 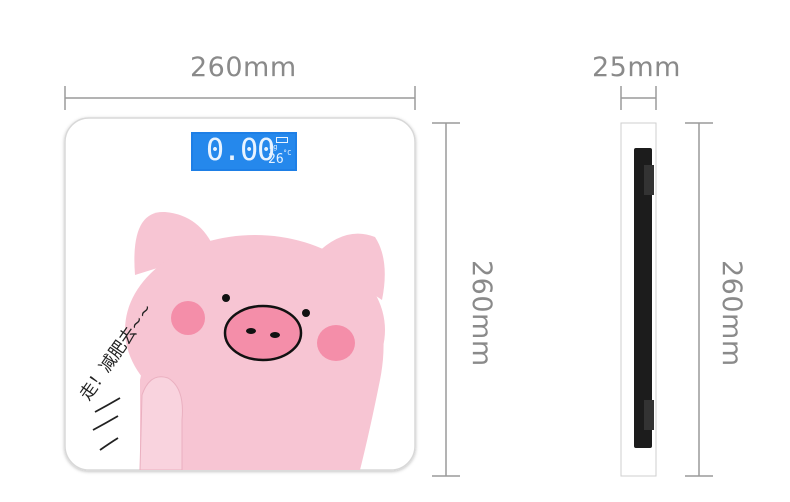 I want to click on right-cheek, so click(x=336, y=343).